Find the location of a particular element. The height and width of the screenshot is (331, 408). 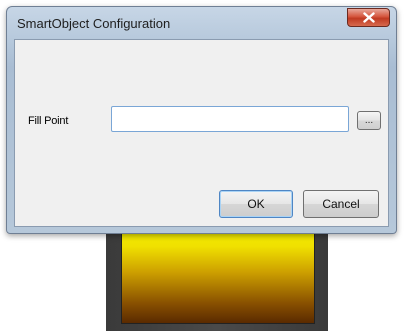

close-button is located at coordinates (368, 17).